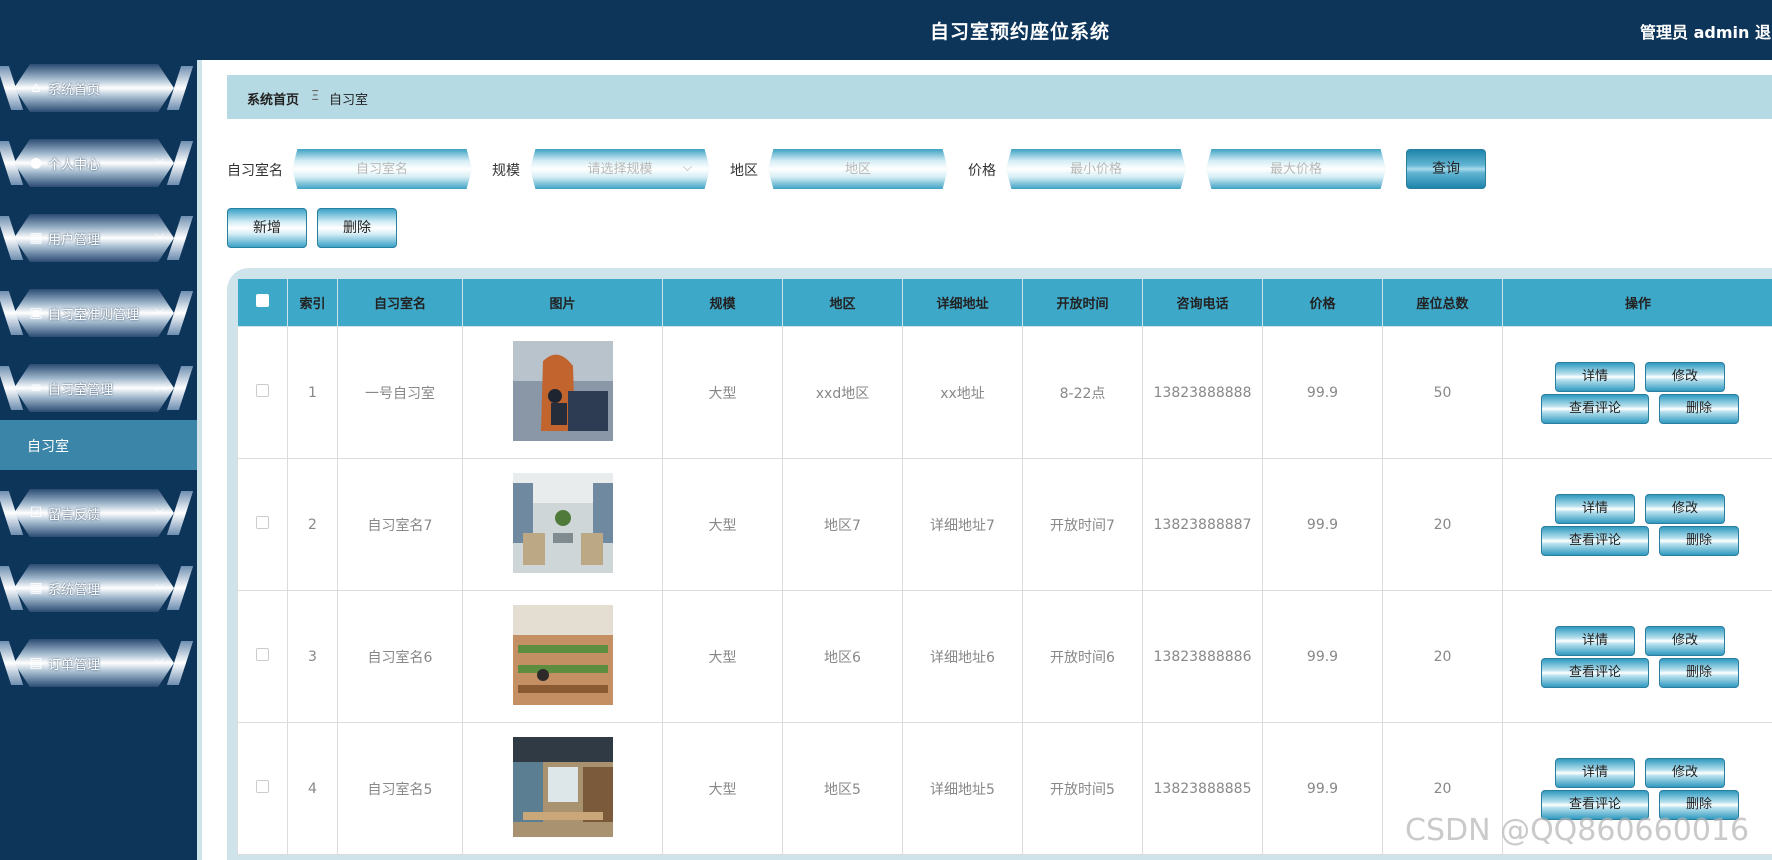 The width and height of the screenshot is (1772, 860). I want to click on cell-address: 详细地址6, so click(962, 656).